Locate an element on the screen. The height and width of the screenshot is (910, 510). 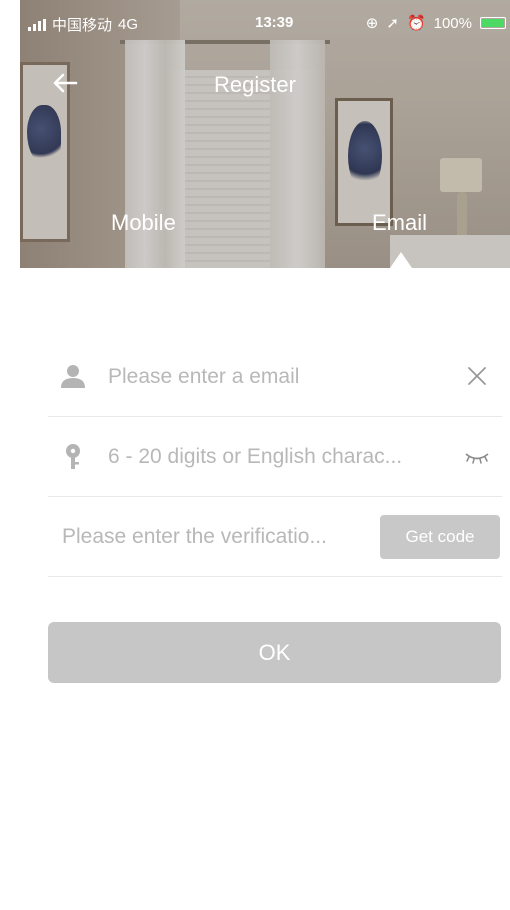
location-icon: ➚ is located at coordinates (392, 23).